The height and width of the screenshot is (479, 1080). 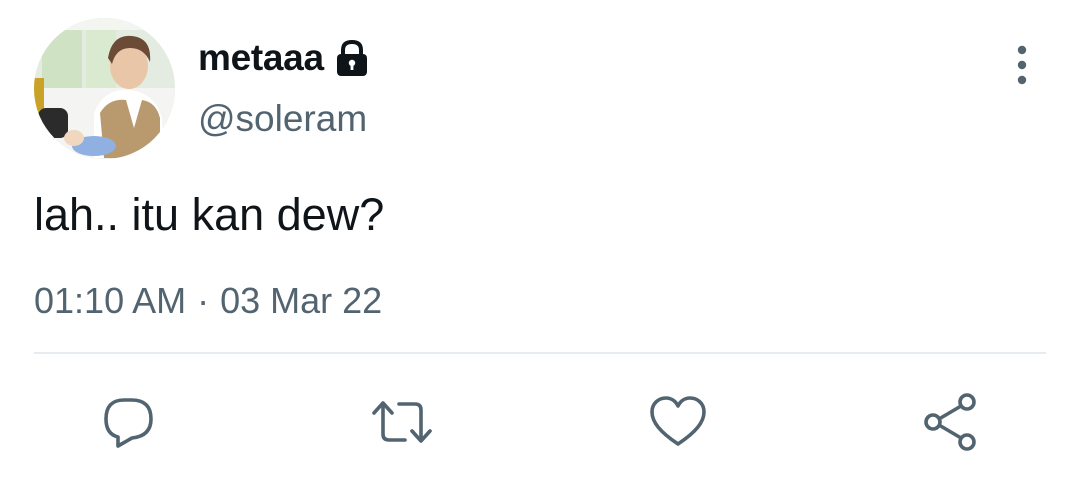 I want to click on user-handle: @soleram, so click(x=282, y=119).